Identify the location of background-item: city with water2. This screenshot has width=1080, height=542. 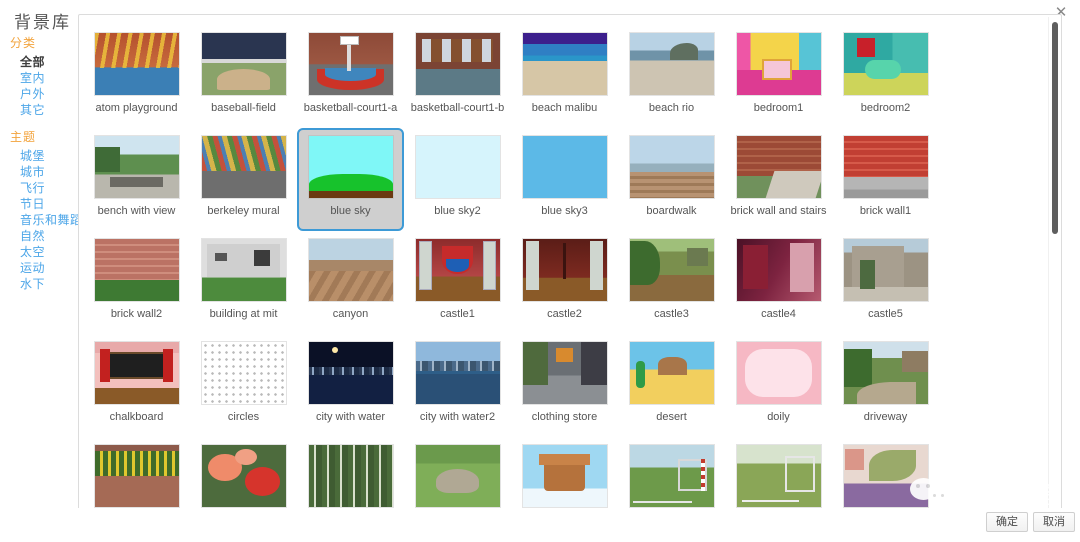
(457, 385).